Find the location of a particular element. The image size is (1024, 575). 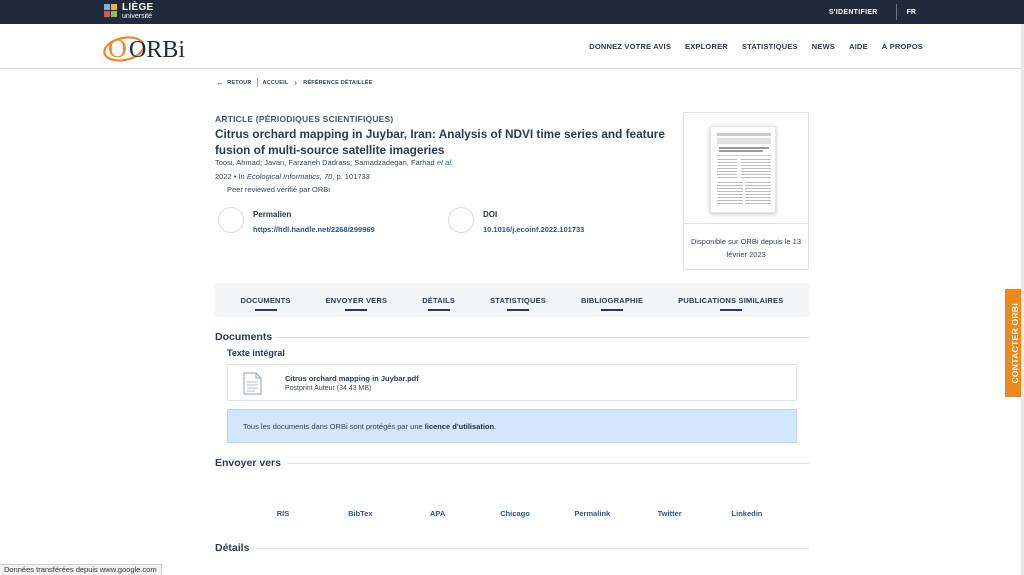

export-bibtex: BibTex is located at coordinates (360, 513).